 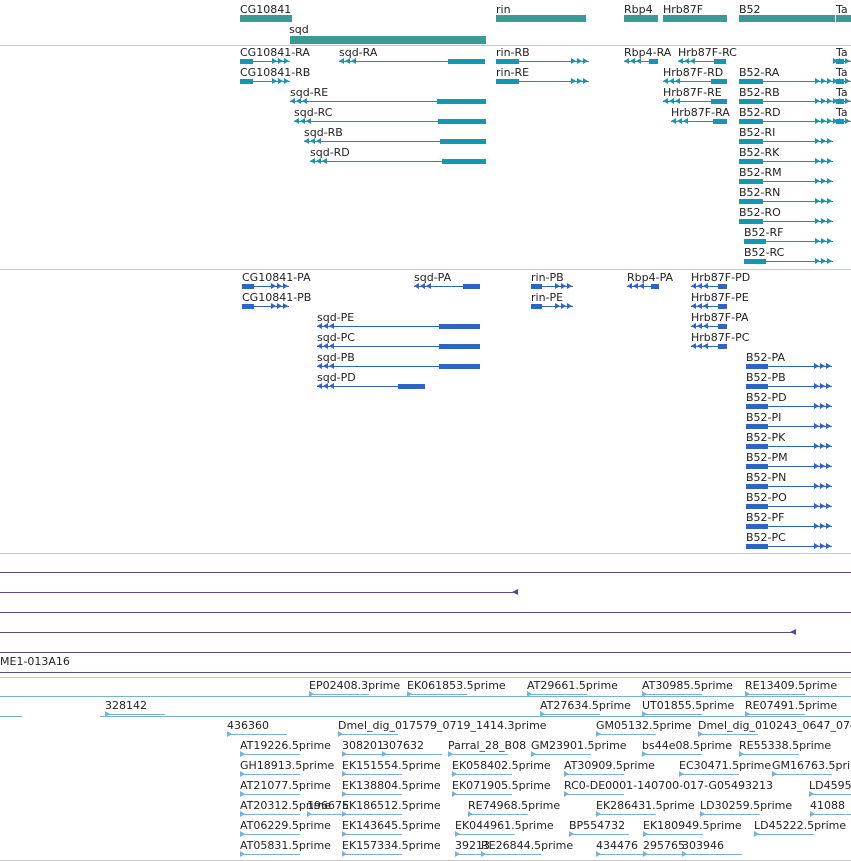 What do you see at coordinates (759, 93) in the screenshot?
I see `feature-label: B52-RB` at bounding box center [759, 93].